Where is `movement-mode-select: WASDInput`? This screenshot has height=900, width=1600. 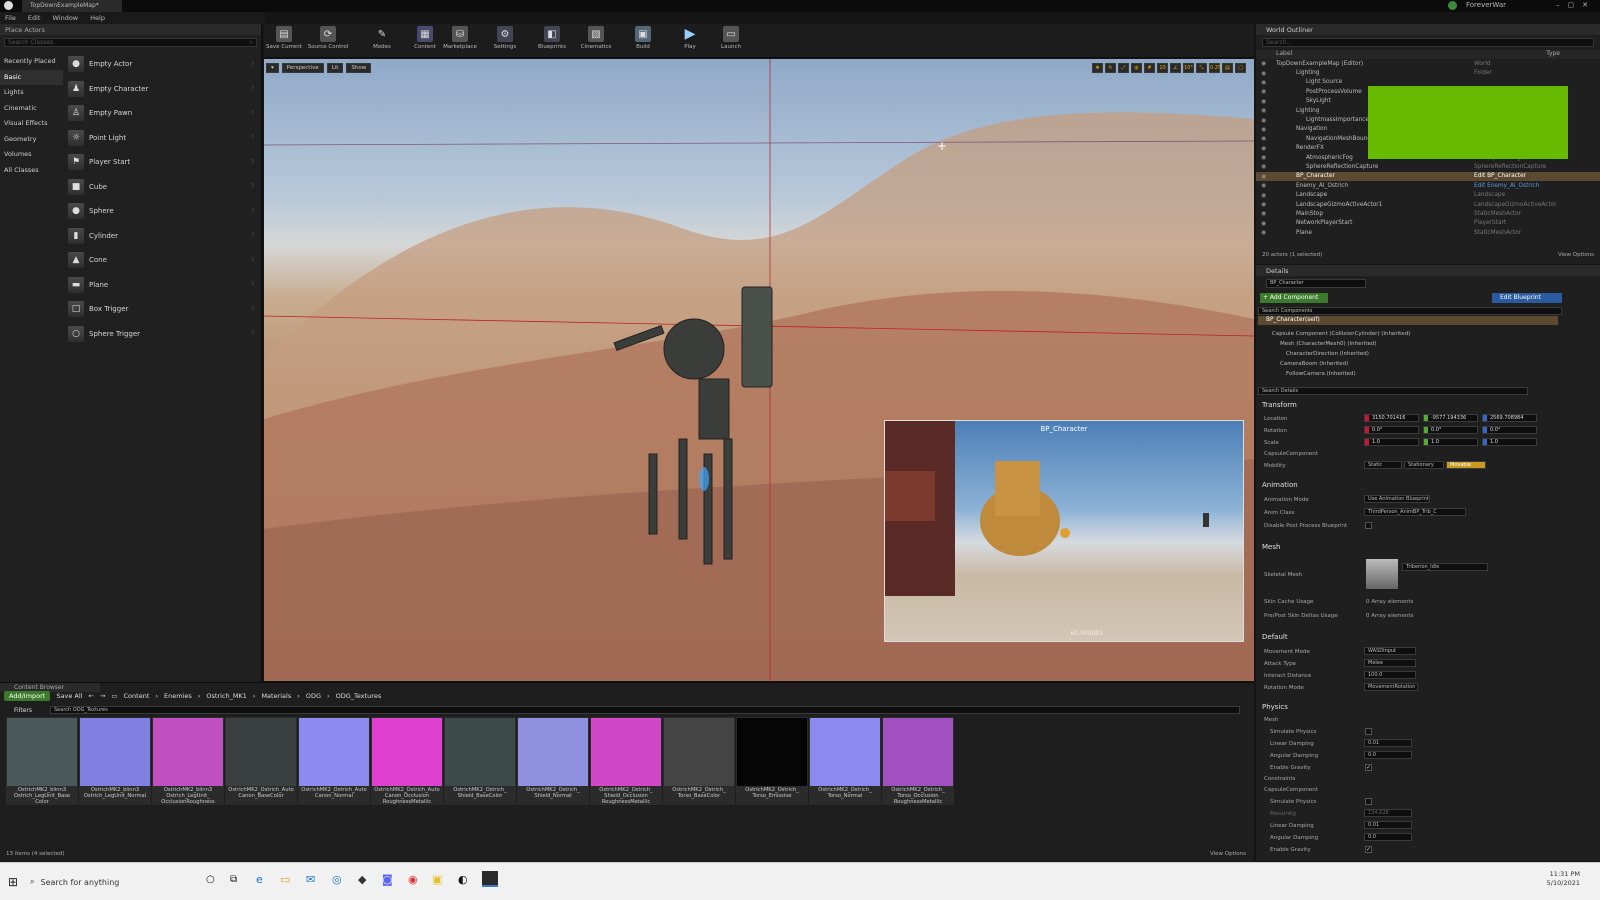
movement-mode-select: WASDInput is located at coordinates (1390, 651).